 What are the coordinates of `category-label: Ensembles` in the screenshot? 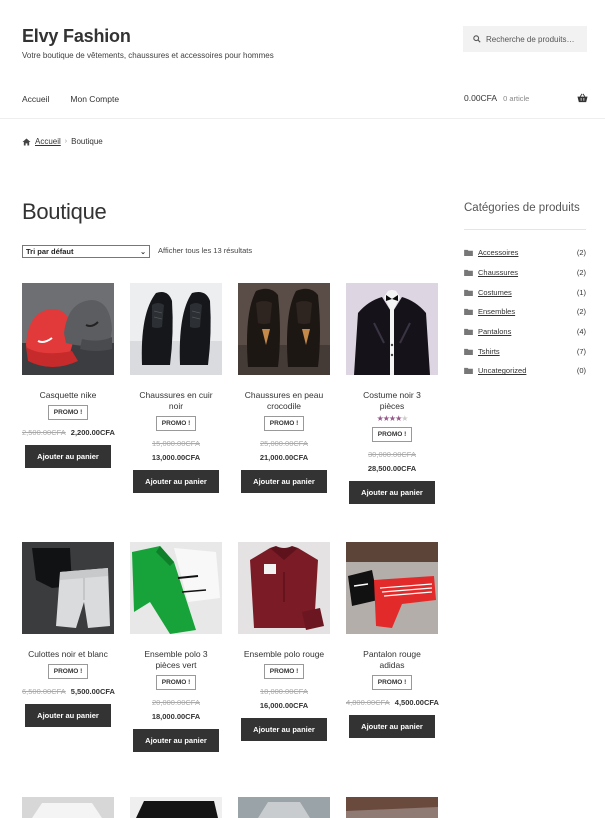 It's located at (527, 311).